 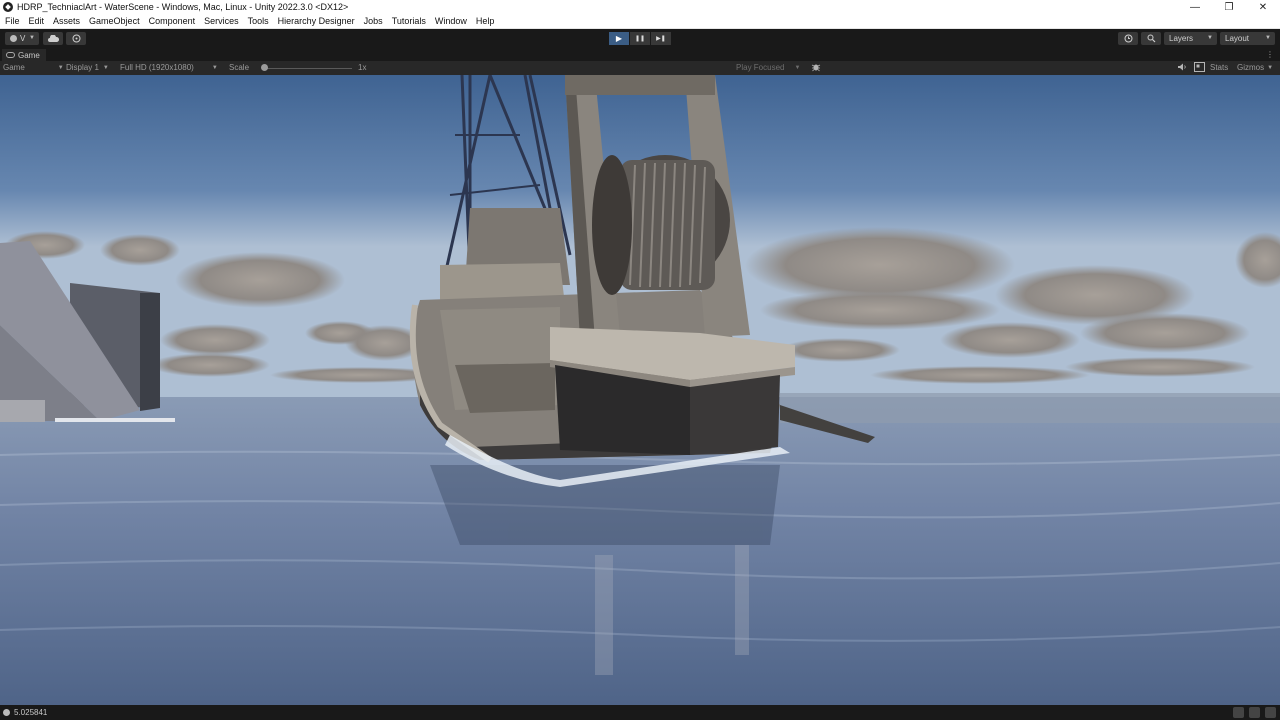 I want to click on status-bar: 5.025841, so click(x=640, y=712).